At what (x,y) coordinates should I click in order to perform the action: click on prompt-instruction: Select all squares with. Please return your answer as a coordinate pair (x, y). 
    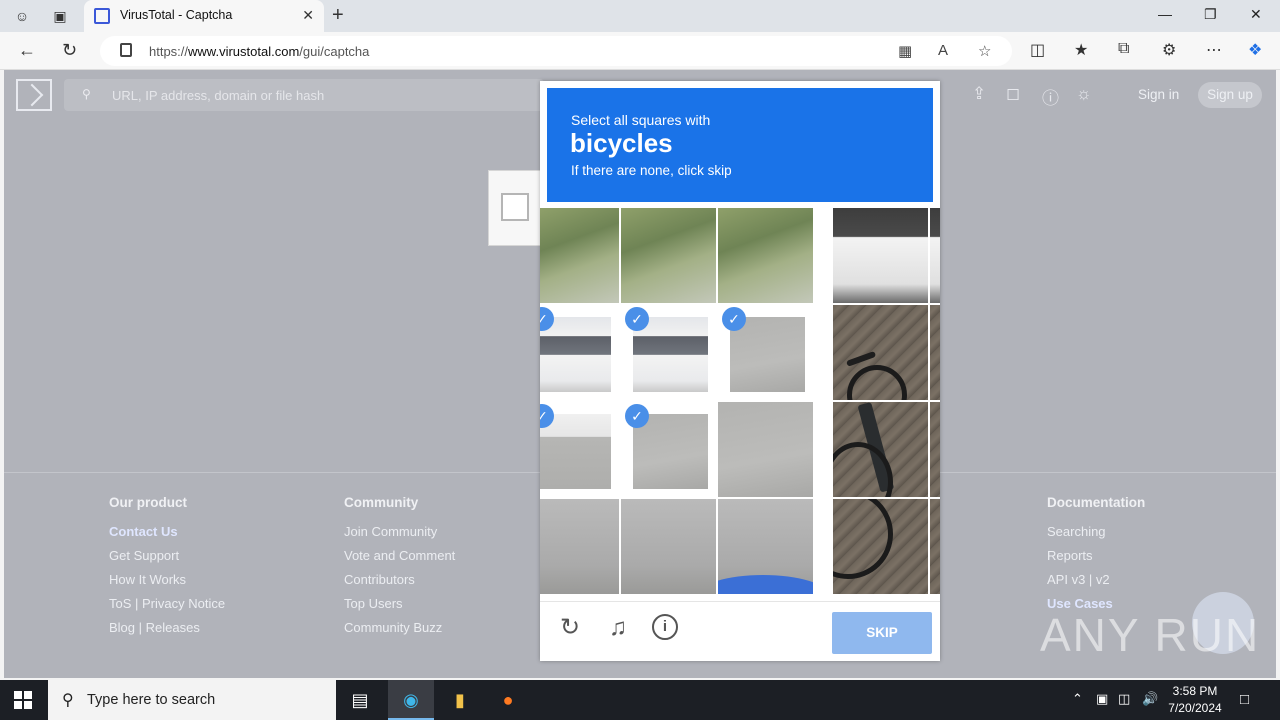
    Looking at the image, I should click on (641, 120).